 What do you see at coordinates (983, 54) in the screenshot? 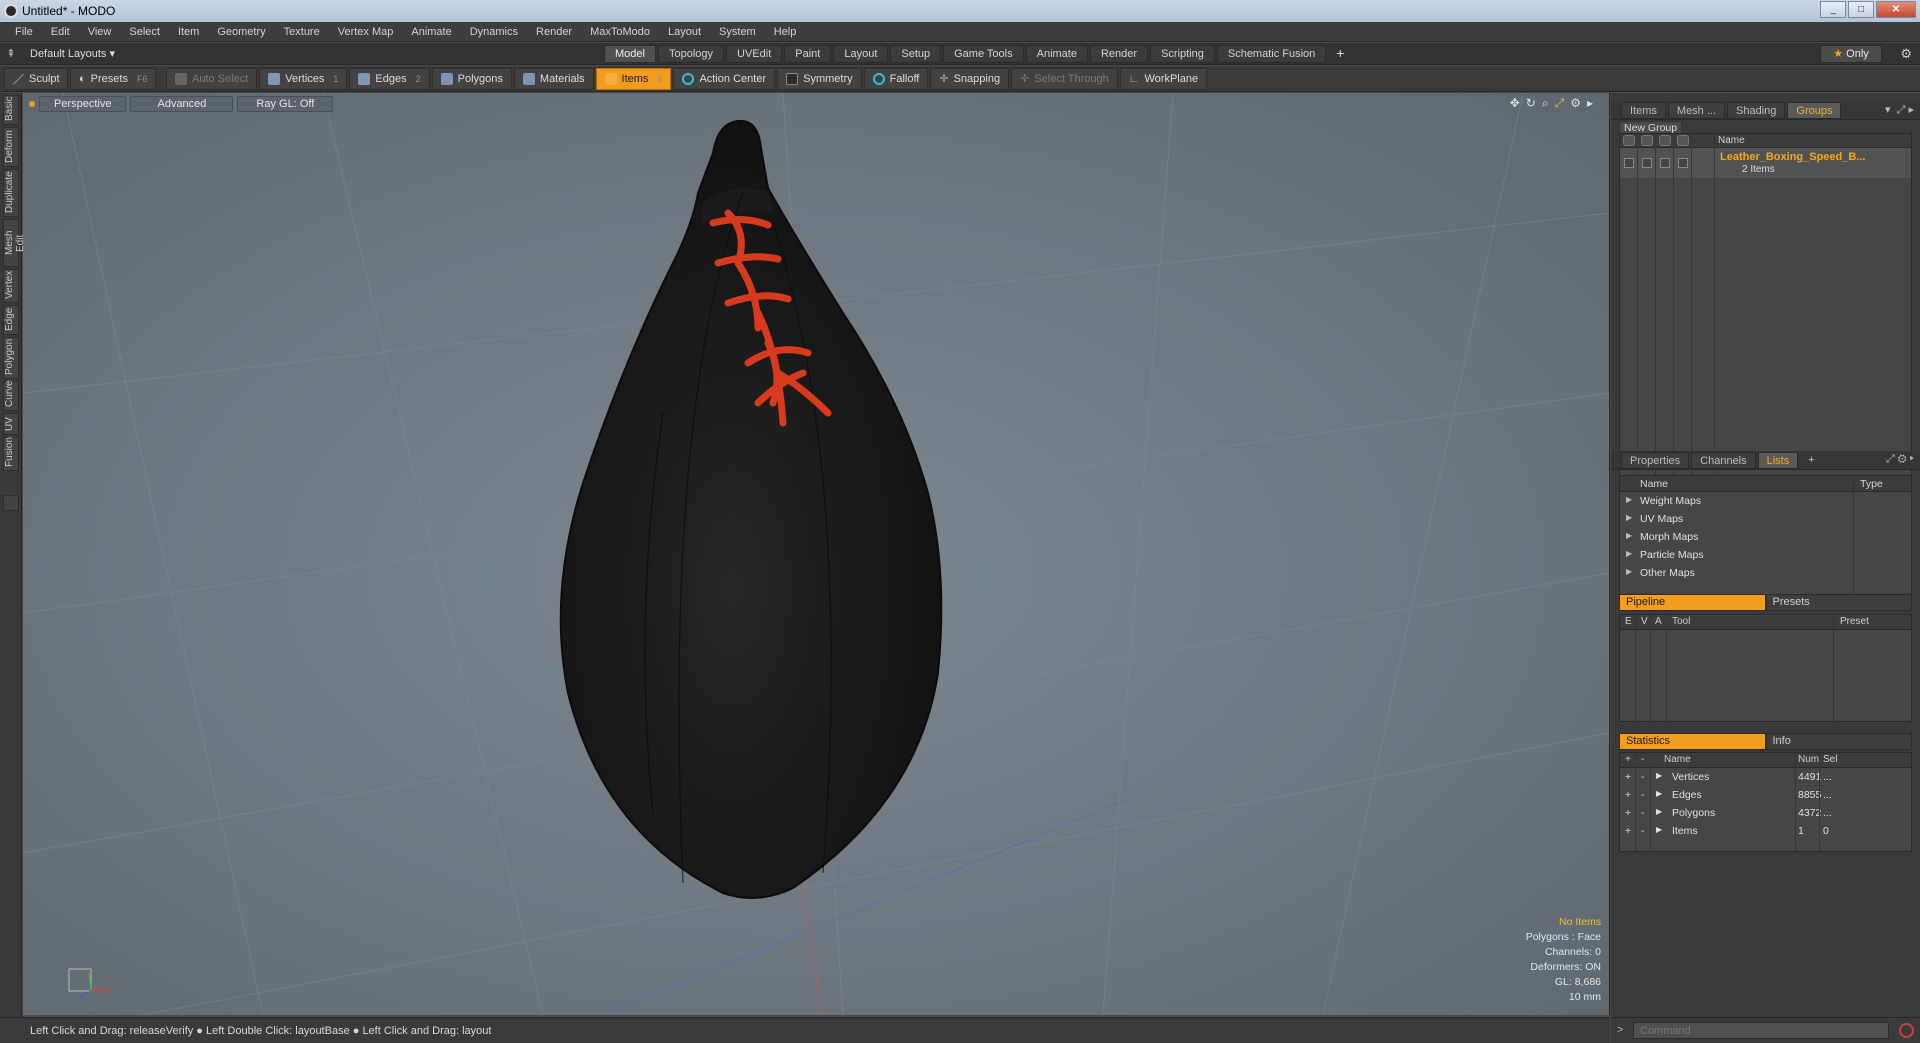
I see `tab-game-tools: Game Tools` at bounding box center [983, 54].